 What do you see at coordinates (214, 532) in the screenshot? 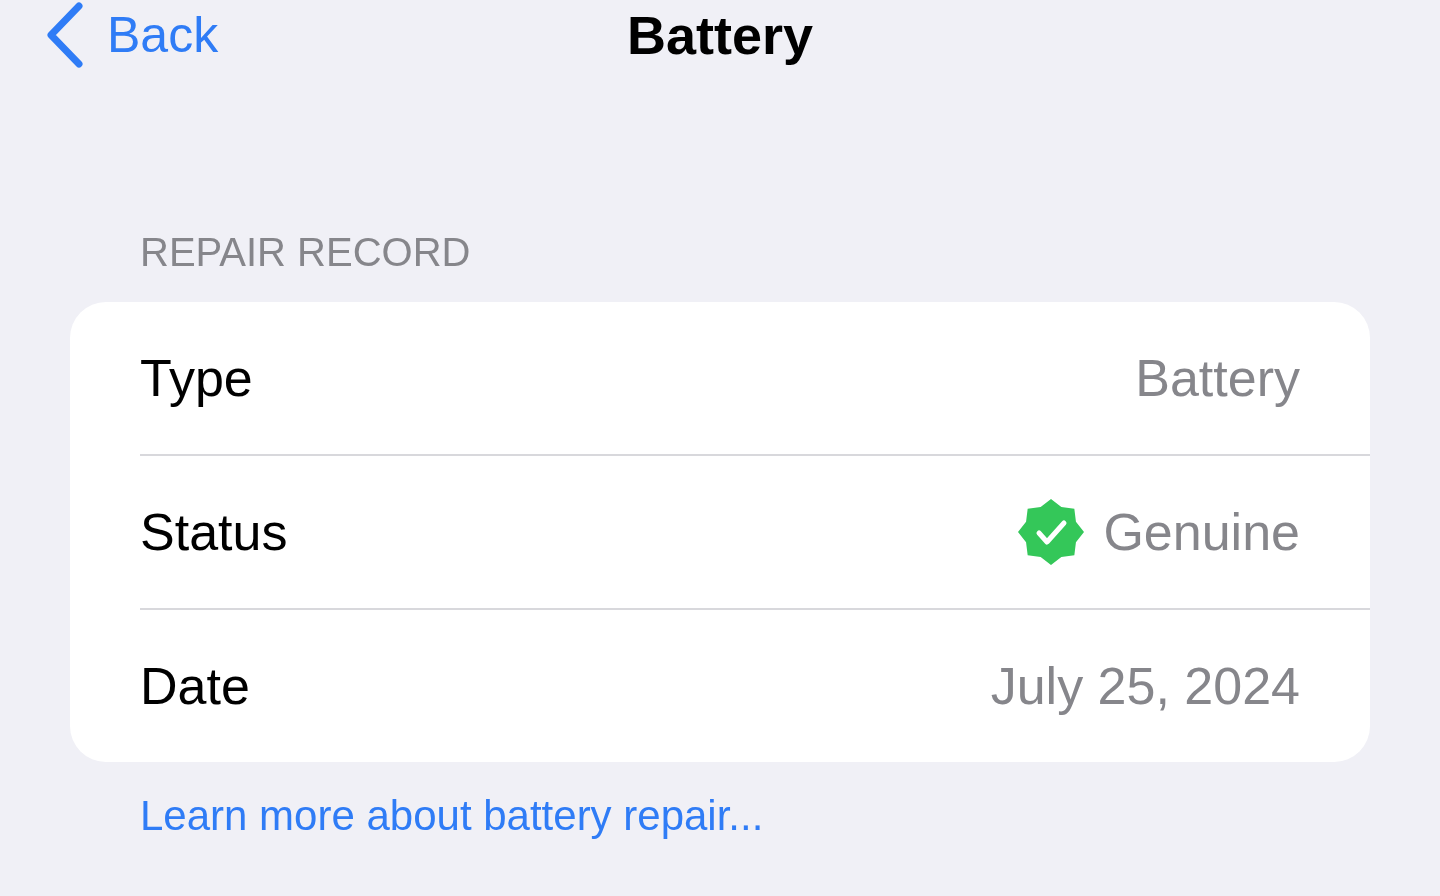
I see `row-label: Status` at bounding box center [214, 532].